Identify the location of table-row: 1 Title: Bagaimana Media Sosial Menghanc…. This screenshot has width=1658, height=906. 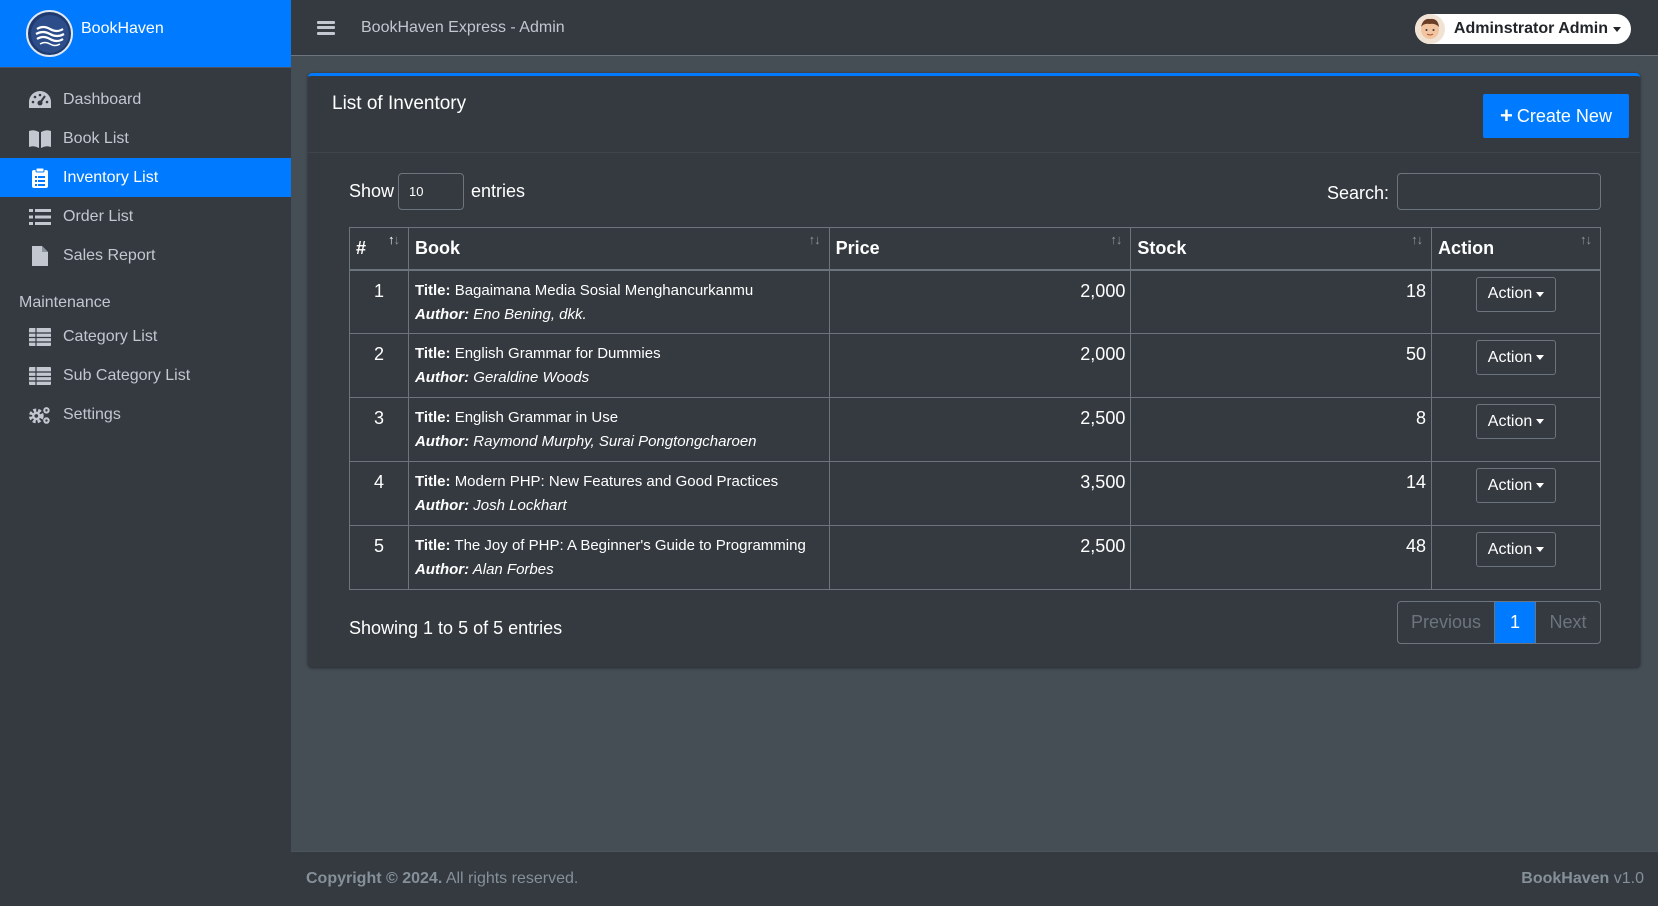
(975, 301).